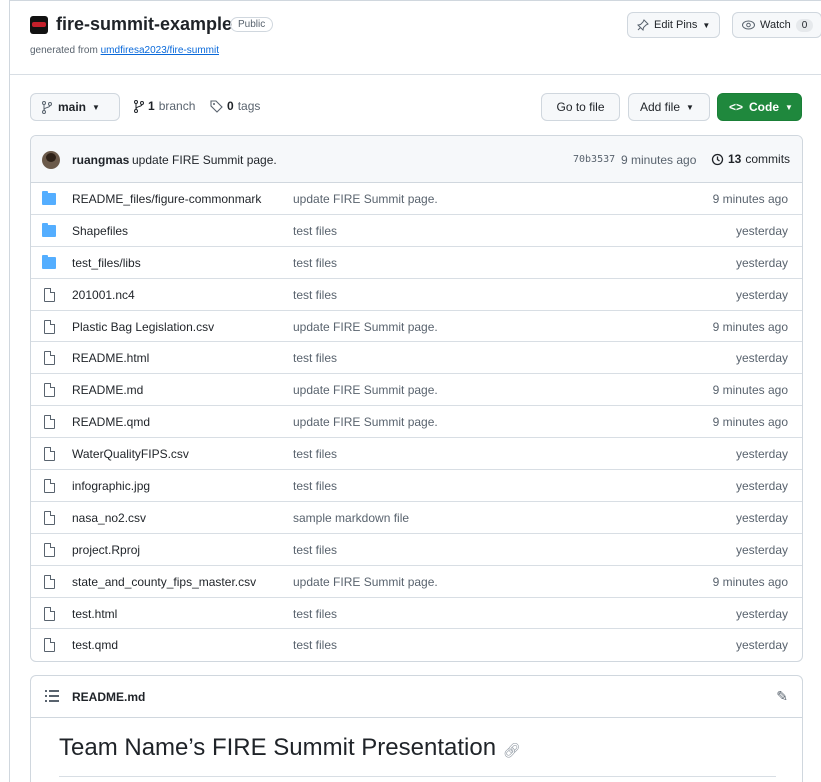  I want to click on code-button: <> Code ▼, so click(759, 107).